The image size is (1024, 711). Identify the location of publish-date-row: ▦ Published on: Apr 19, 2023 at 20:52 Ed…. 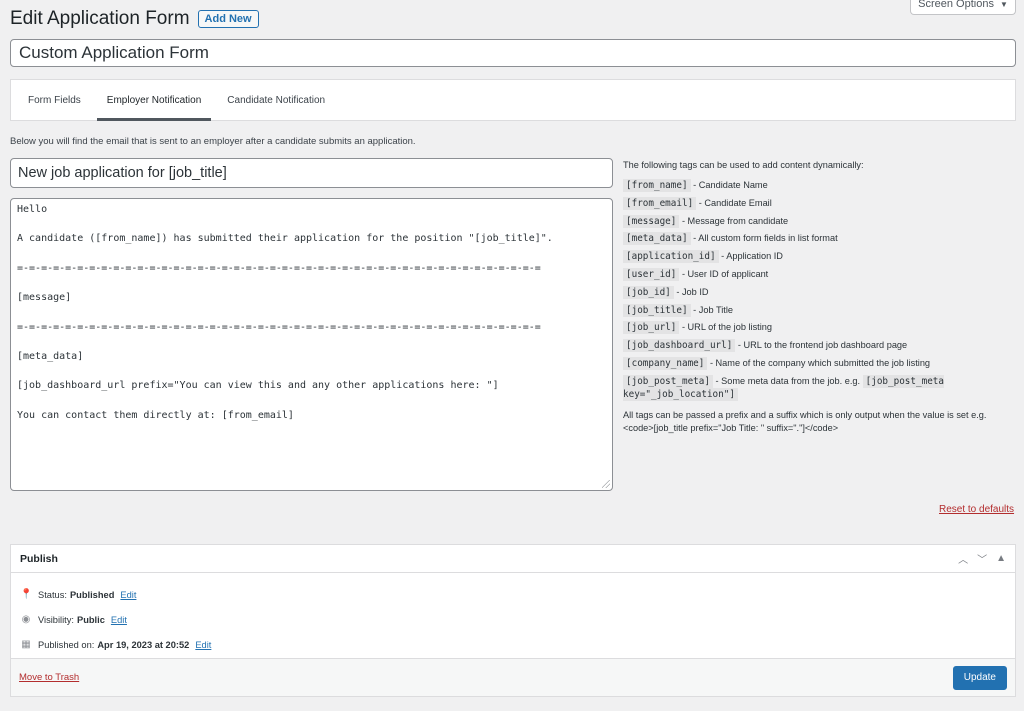
(513, 644).